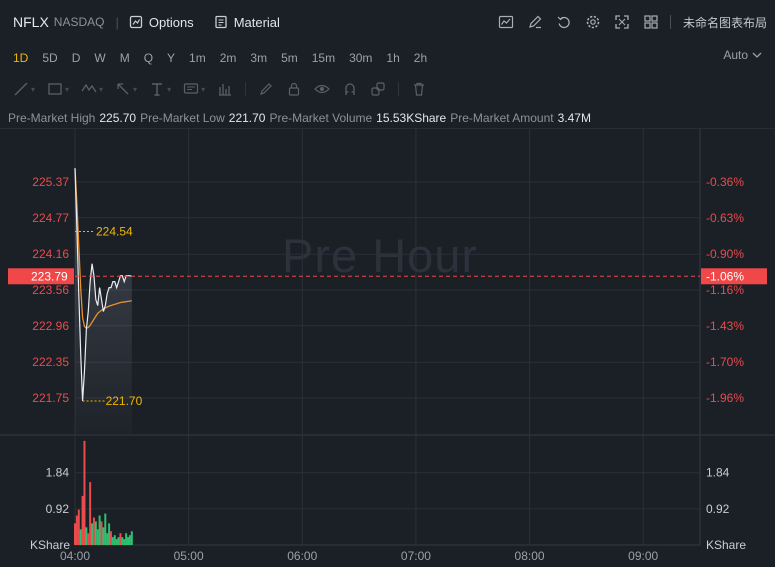 This screenshot has width=775, height=567. I want to click on price-tick-label: 224.77, so click(50, 218).